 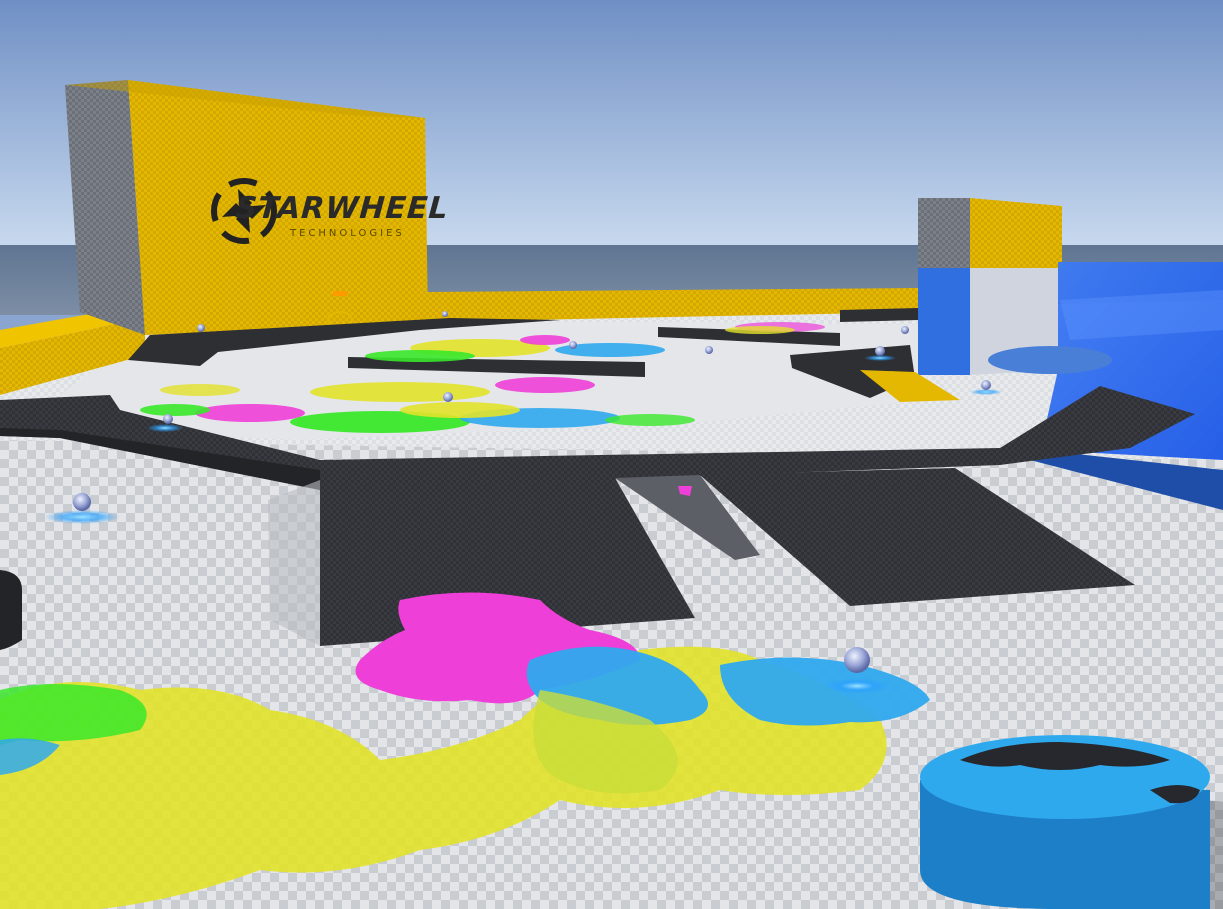 What do you see at coordinates (879, 315) in the screenshot?
I see `back-bar-far-right` at bounding box center [879, 315].